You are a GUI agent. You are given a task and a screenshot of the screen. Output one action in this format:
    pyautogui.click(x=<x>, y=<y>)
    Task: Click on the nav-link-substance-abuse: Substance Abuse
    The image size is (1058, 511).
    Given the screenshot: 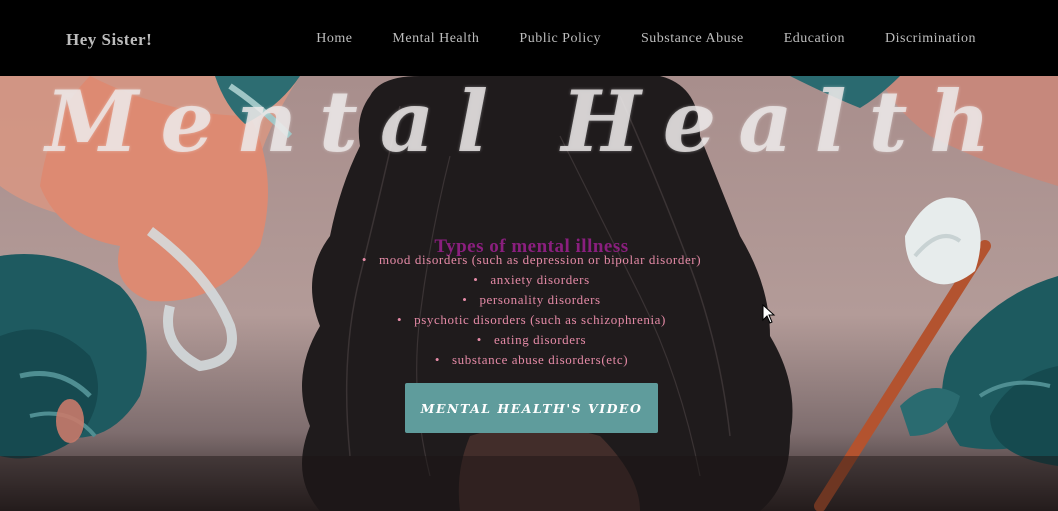 What is the action you would take?
    pyautogui.click(x=692, y=39)
    